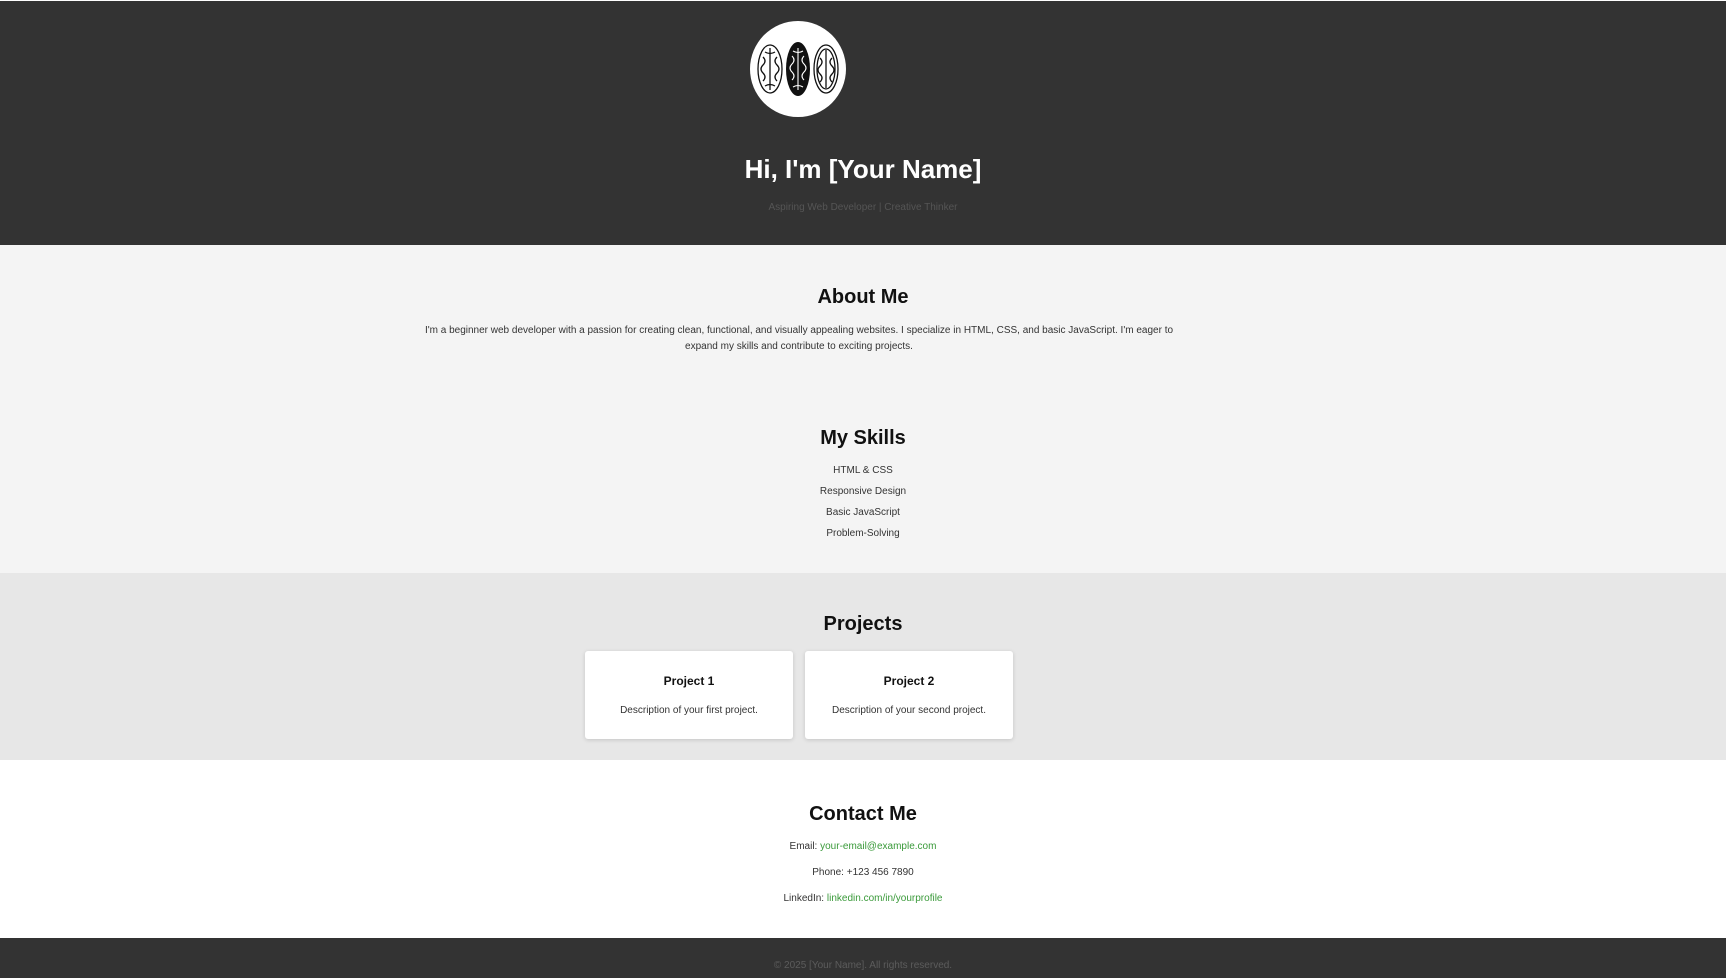  Describe the element at coordinates (909, 710) in the screenshot. I see `project-description: Description of your second project.` at that location.